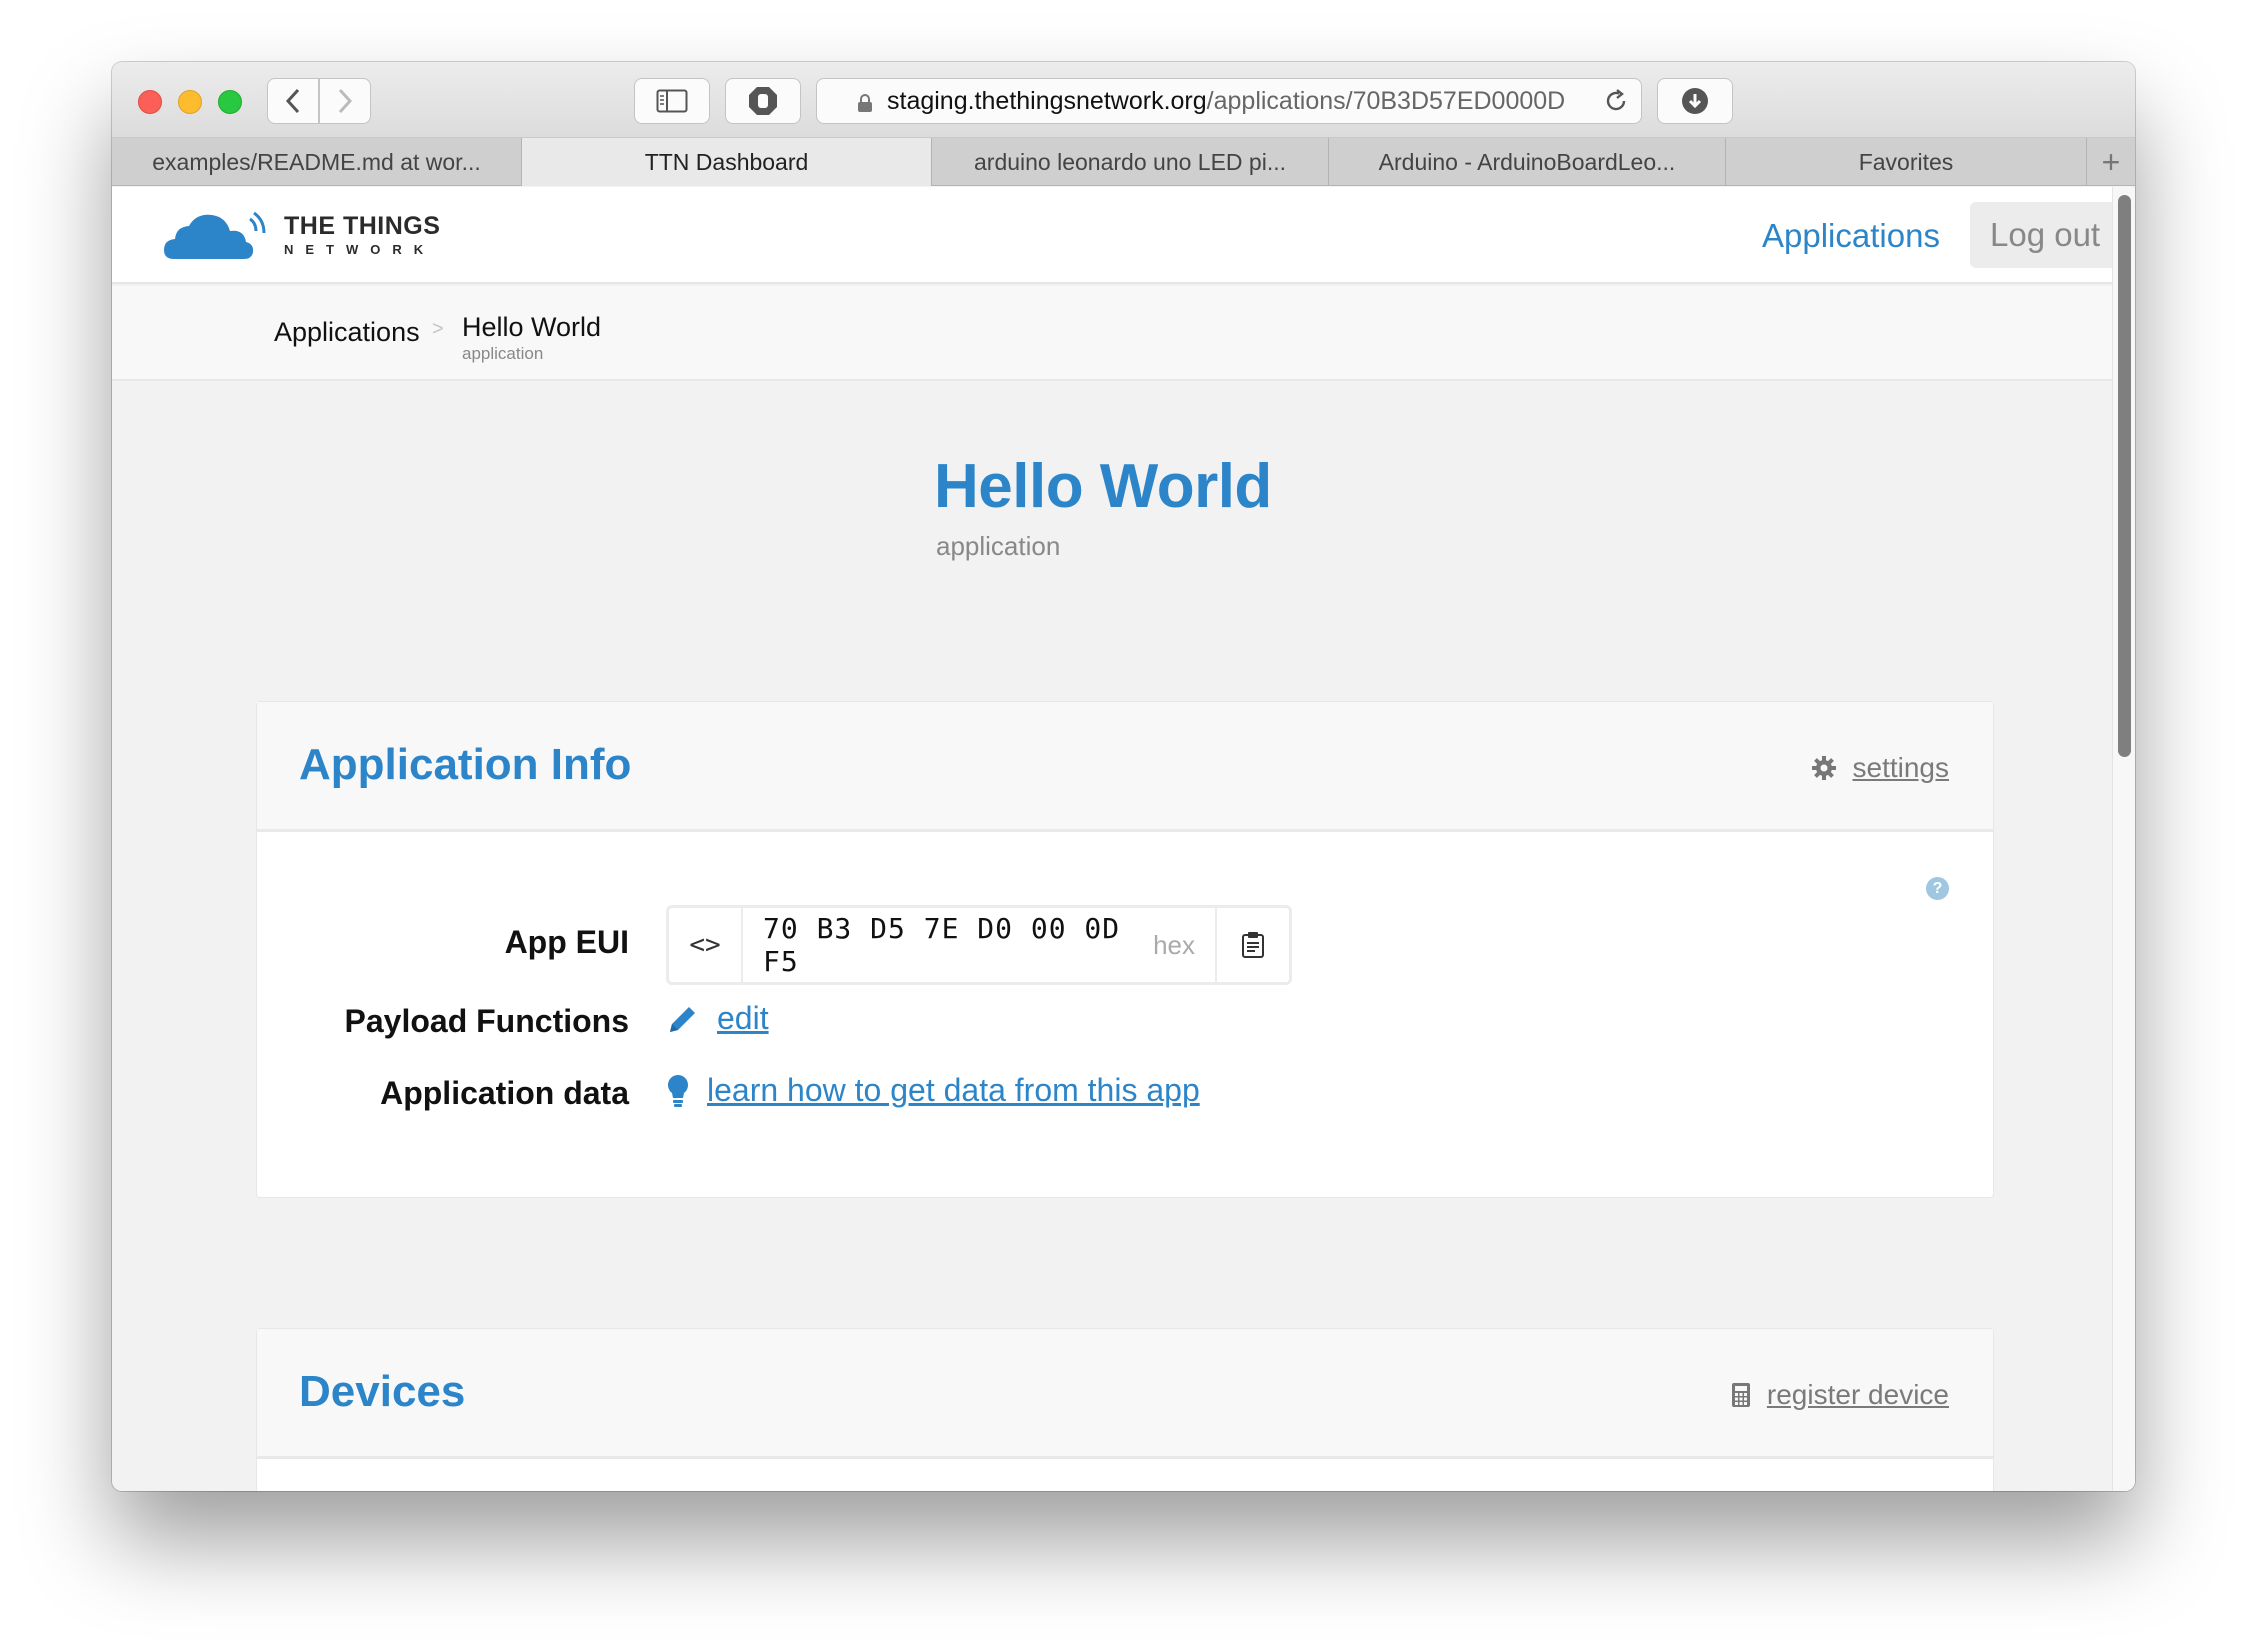  I want to click on back-button, so click(293, 101).